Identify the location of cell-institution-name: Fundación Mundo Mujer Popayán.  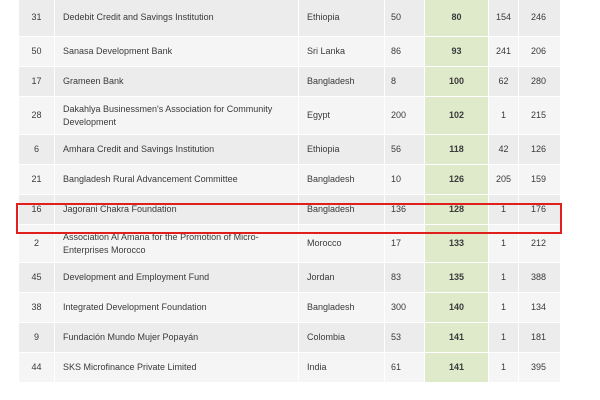
(176, 337).